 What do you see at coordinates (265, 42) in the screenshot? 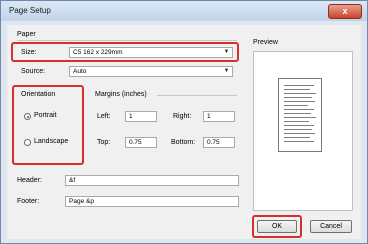
I see `preview-label: Preview` at bounding box center [265, 42].